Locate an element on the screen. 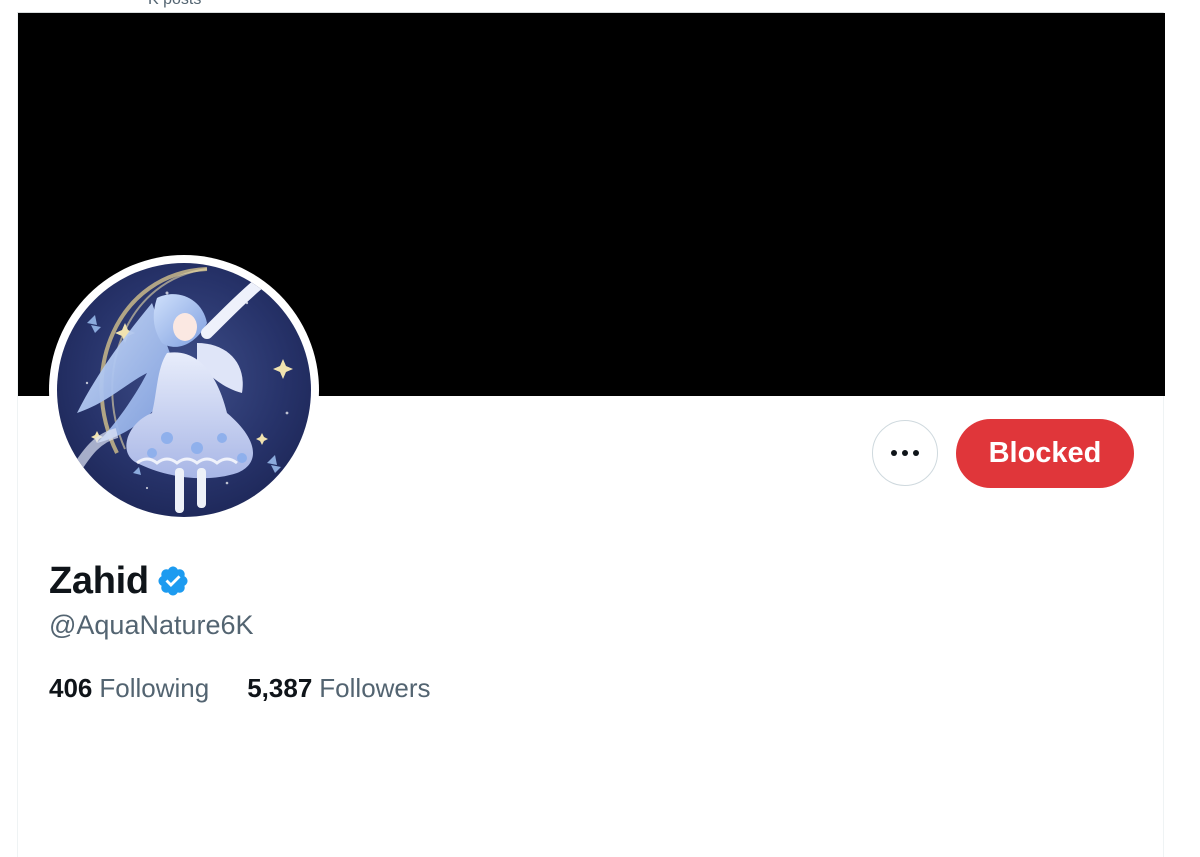  following-link: 406 Following is located at coordinates (129, 688).